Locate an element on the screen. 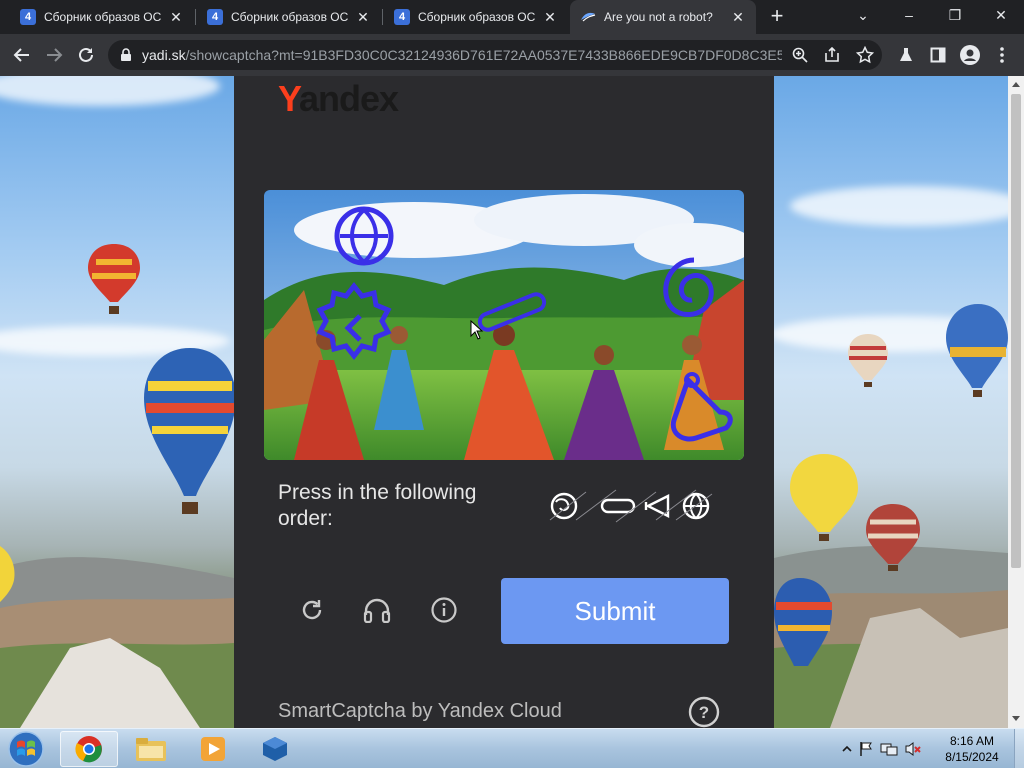  taskbar-chrome is located at coordinates (89, 749).